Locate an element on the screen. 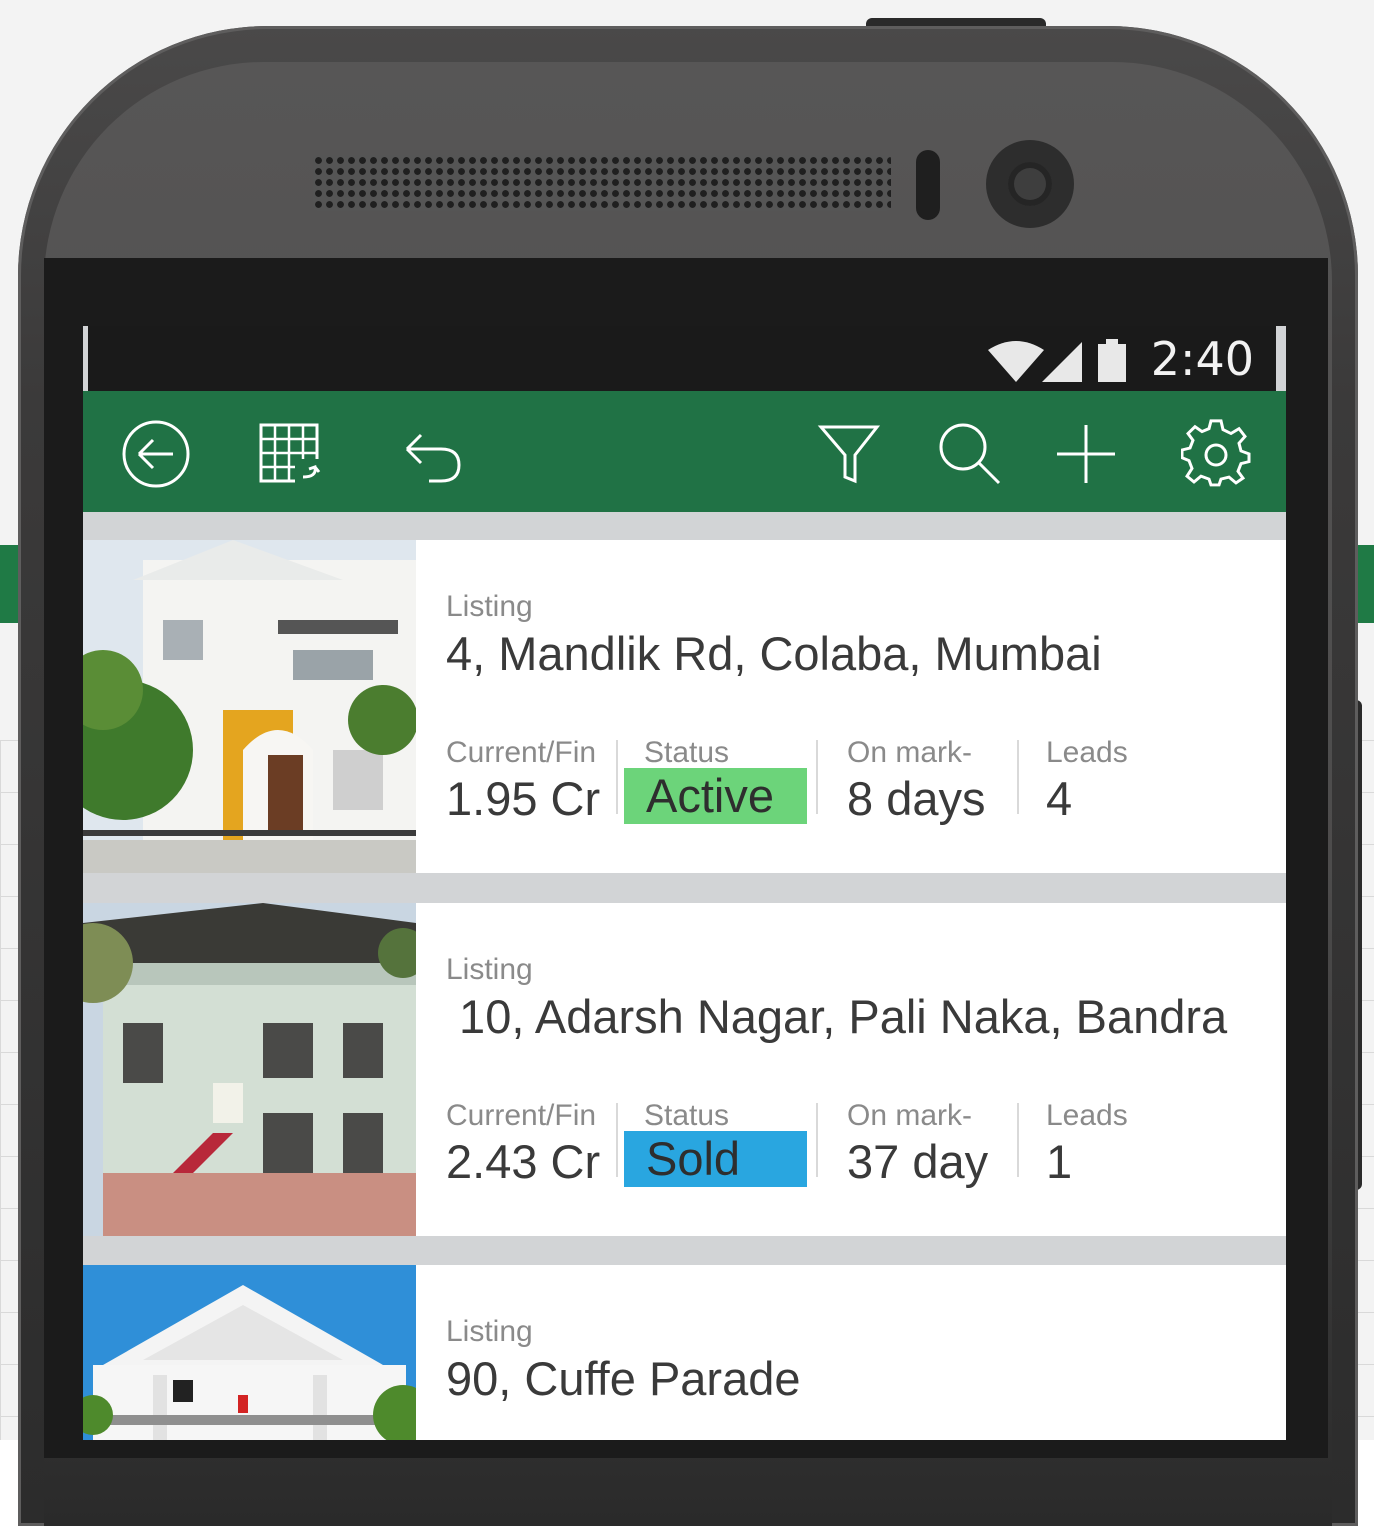 The height and width of the screenshot is (1526, 1374). wifi-icon is located at coordinates (1016, 361).